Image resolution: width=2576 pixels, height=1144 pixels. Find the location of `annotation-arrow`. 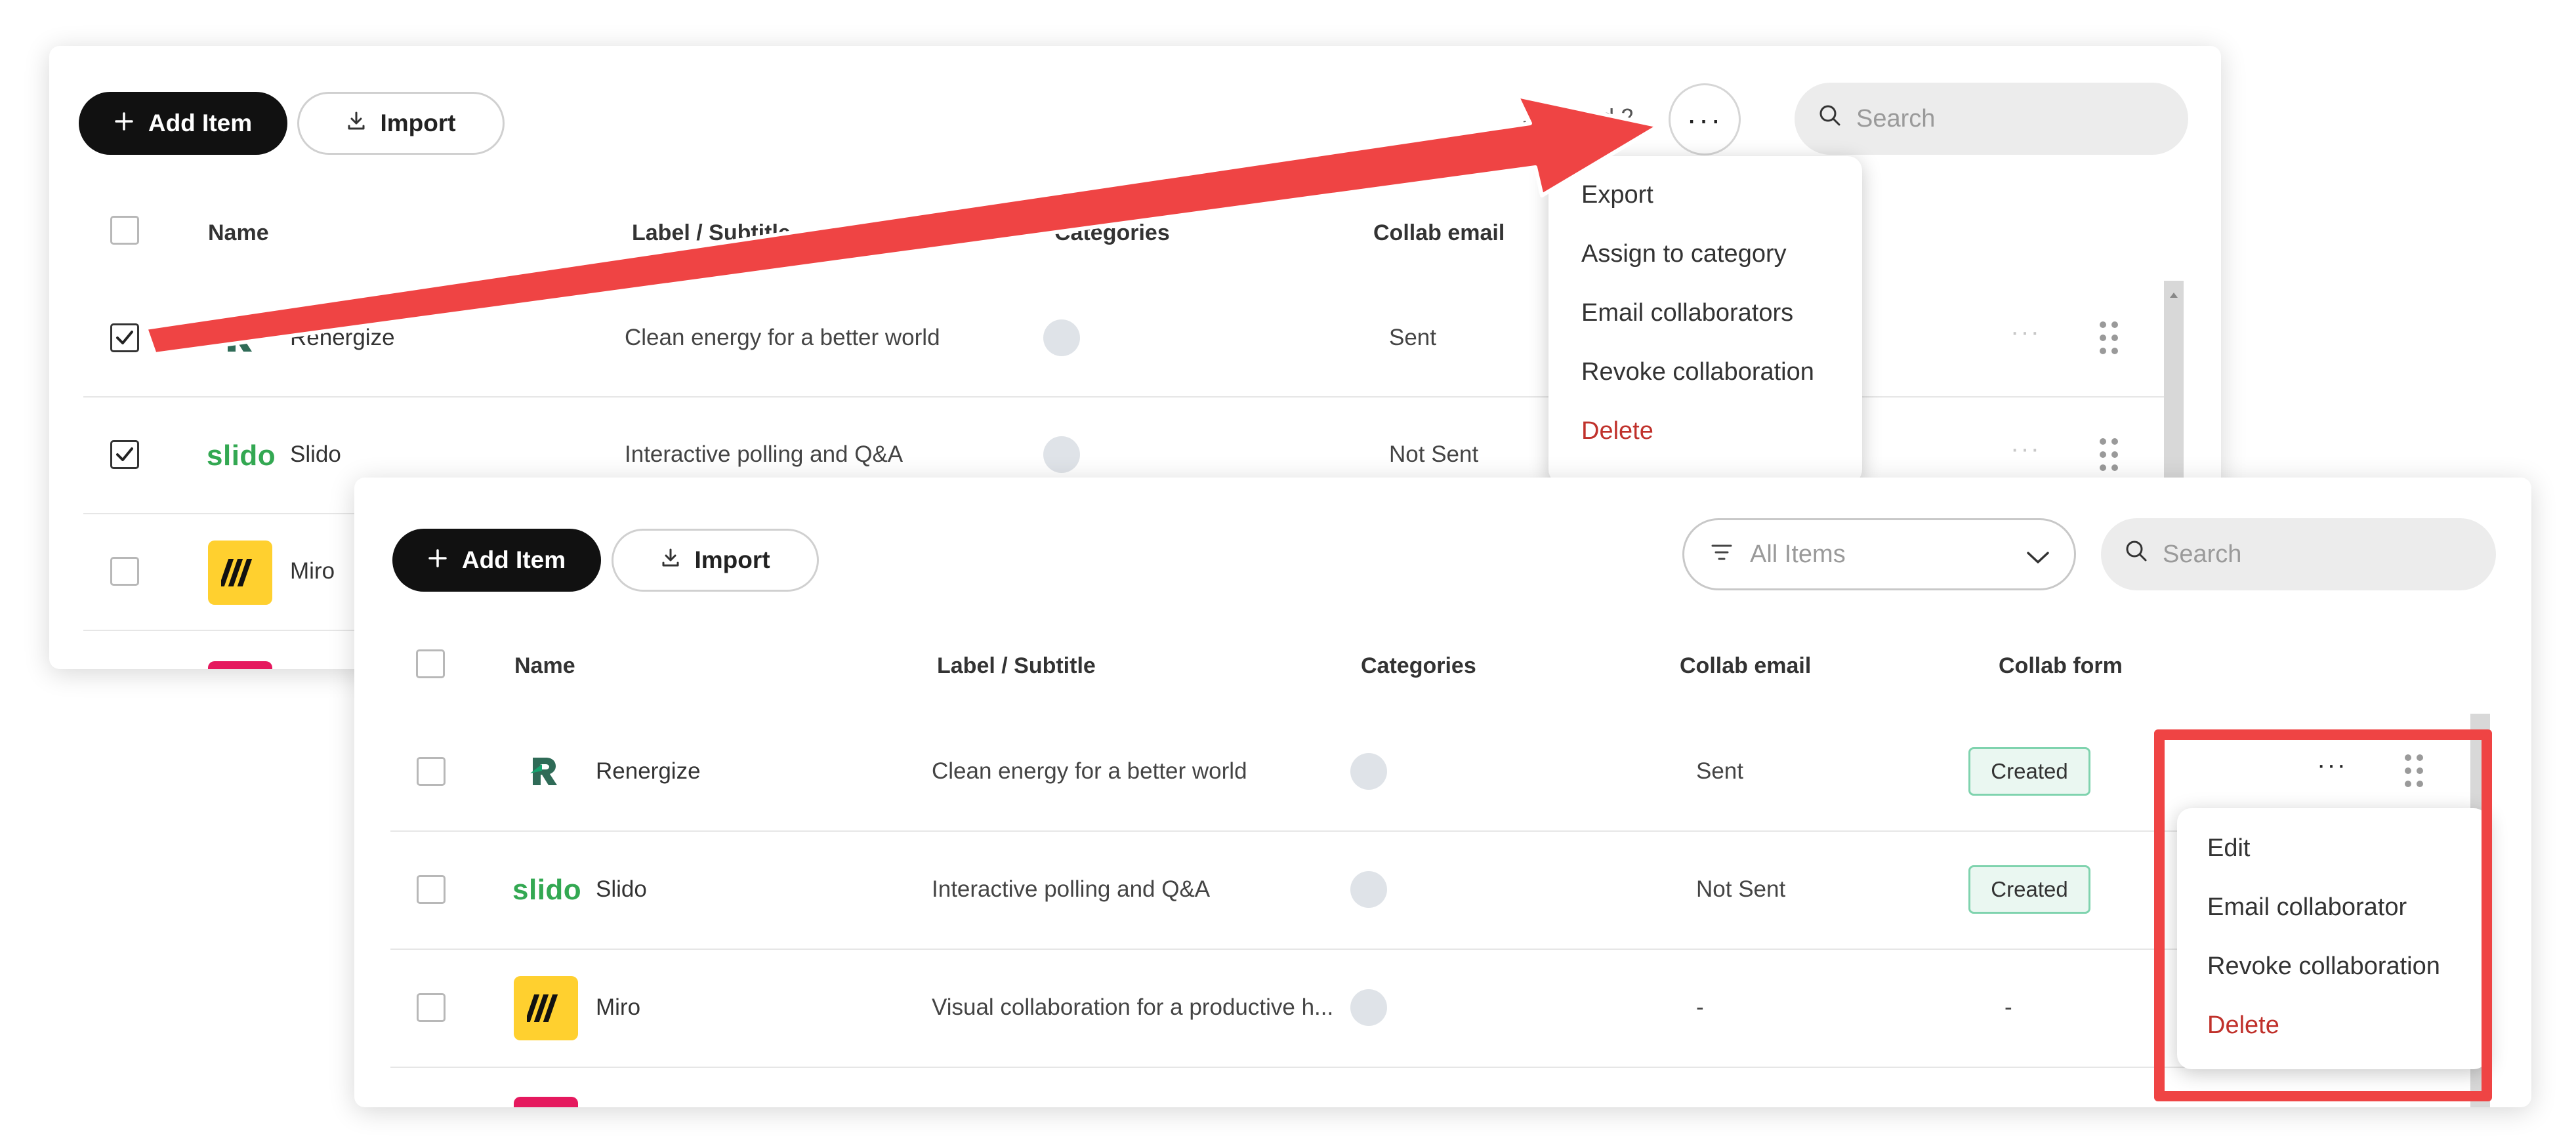

annotation-arrow is located at coordinates (903, 225).